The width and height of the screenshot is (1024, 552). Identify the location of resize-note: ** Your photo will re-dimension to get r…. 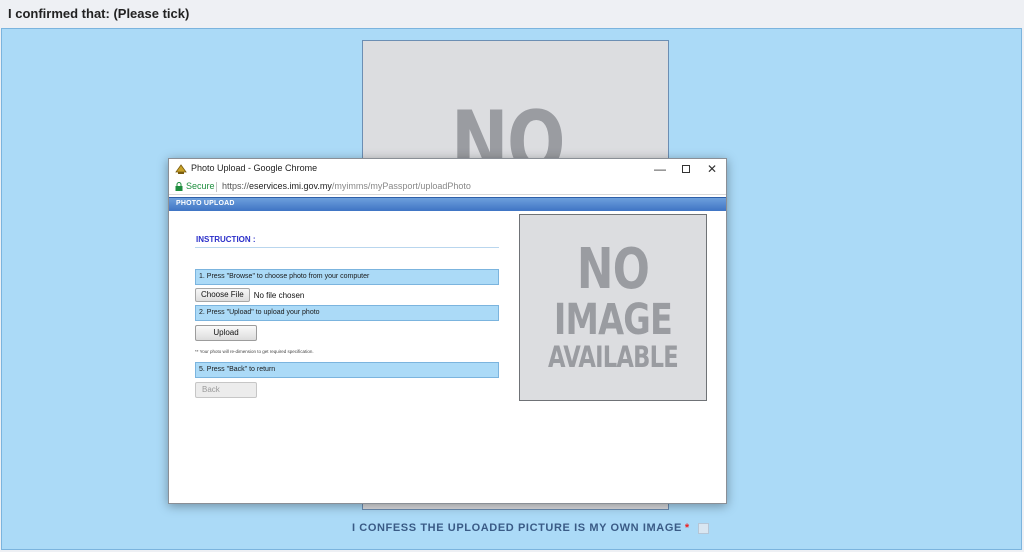
(254, 351).